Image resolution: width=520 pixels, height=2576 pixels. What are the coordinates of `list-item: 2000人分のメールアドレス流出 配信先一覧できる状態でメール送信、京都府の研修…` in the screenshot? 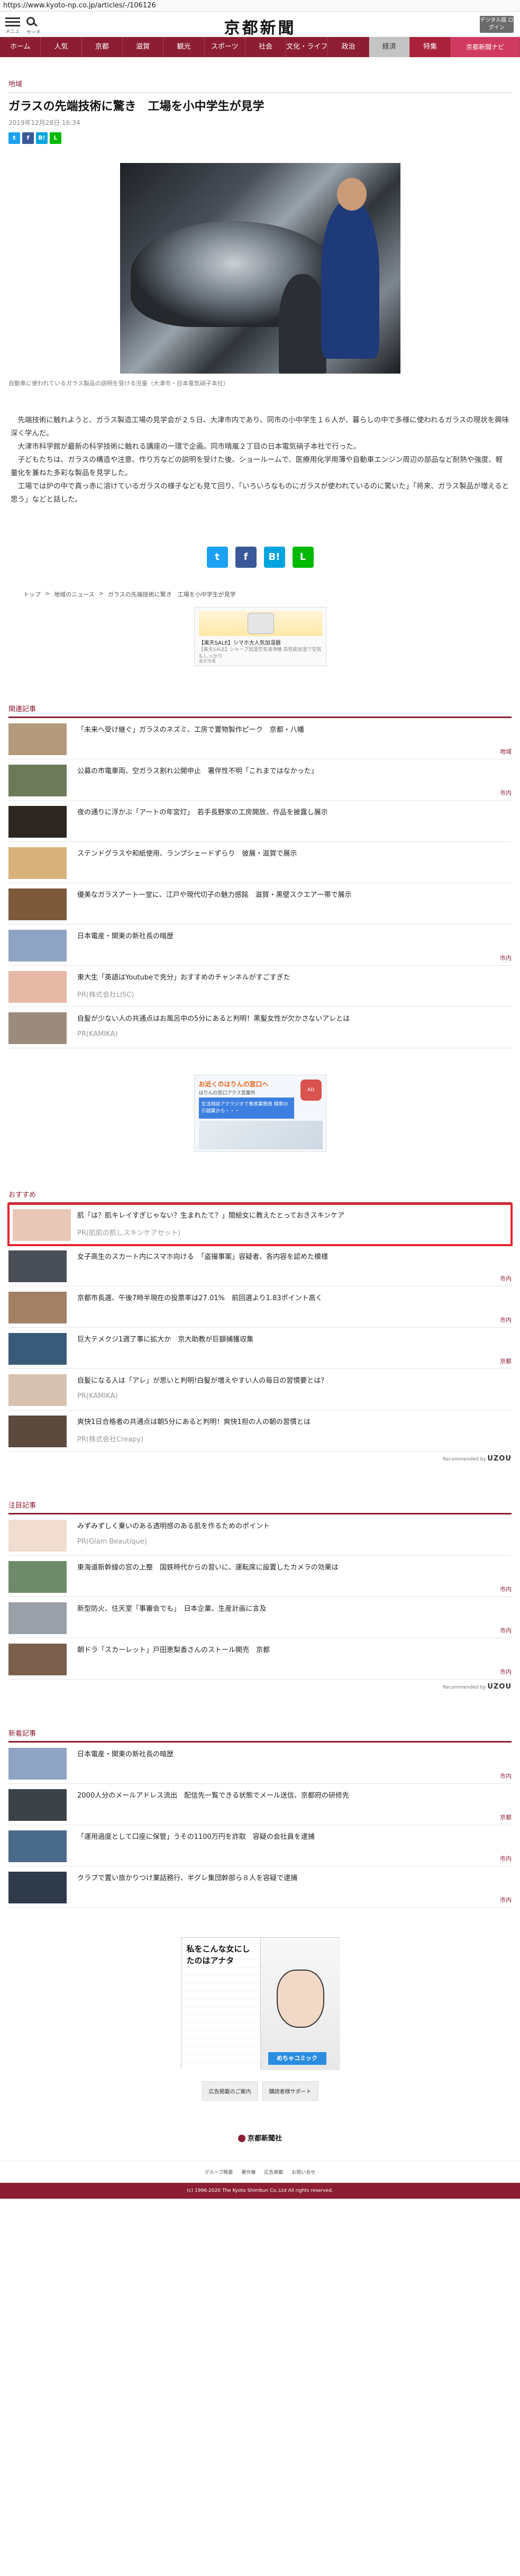 It's located at (260, 1804).